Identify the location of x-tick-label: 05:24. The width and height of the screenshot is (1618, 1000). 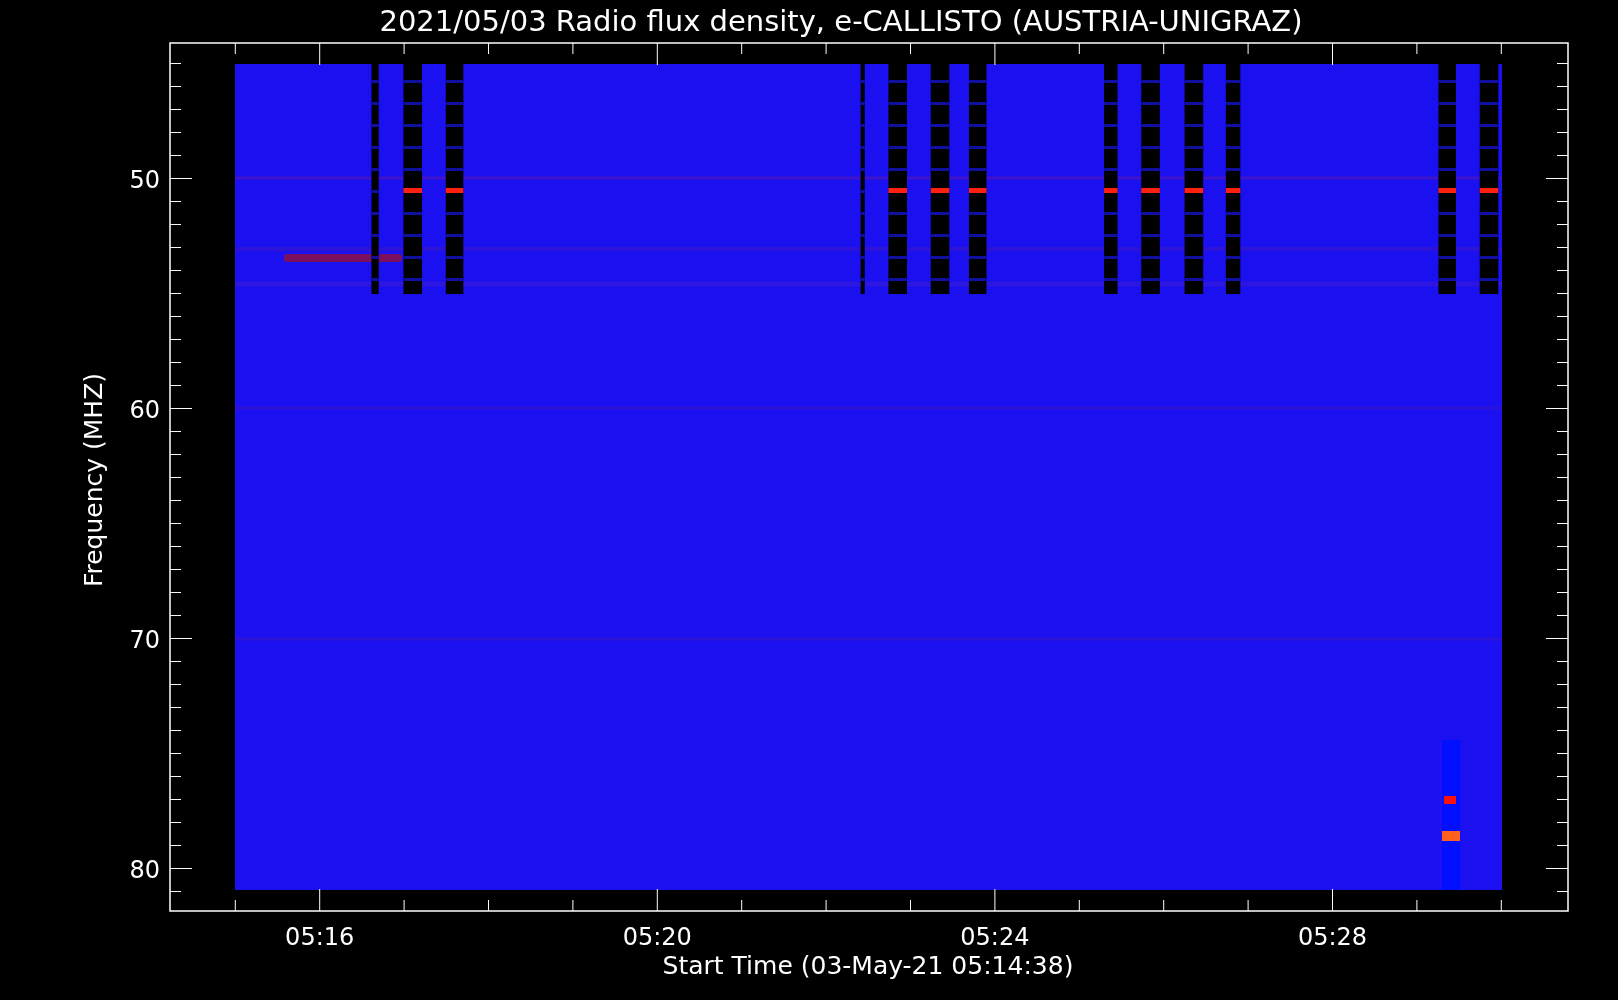
(995, 937).